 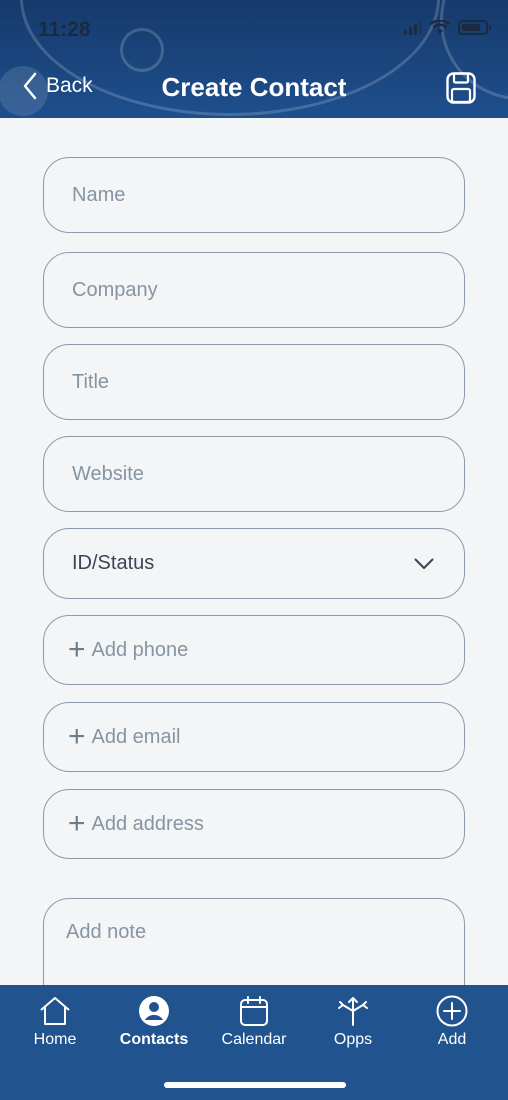 What do you see at coordinates (474, 27) in the screenshot?
I see `battery-icon` at bounding box center [474, 27].